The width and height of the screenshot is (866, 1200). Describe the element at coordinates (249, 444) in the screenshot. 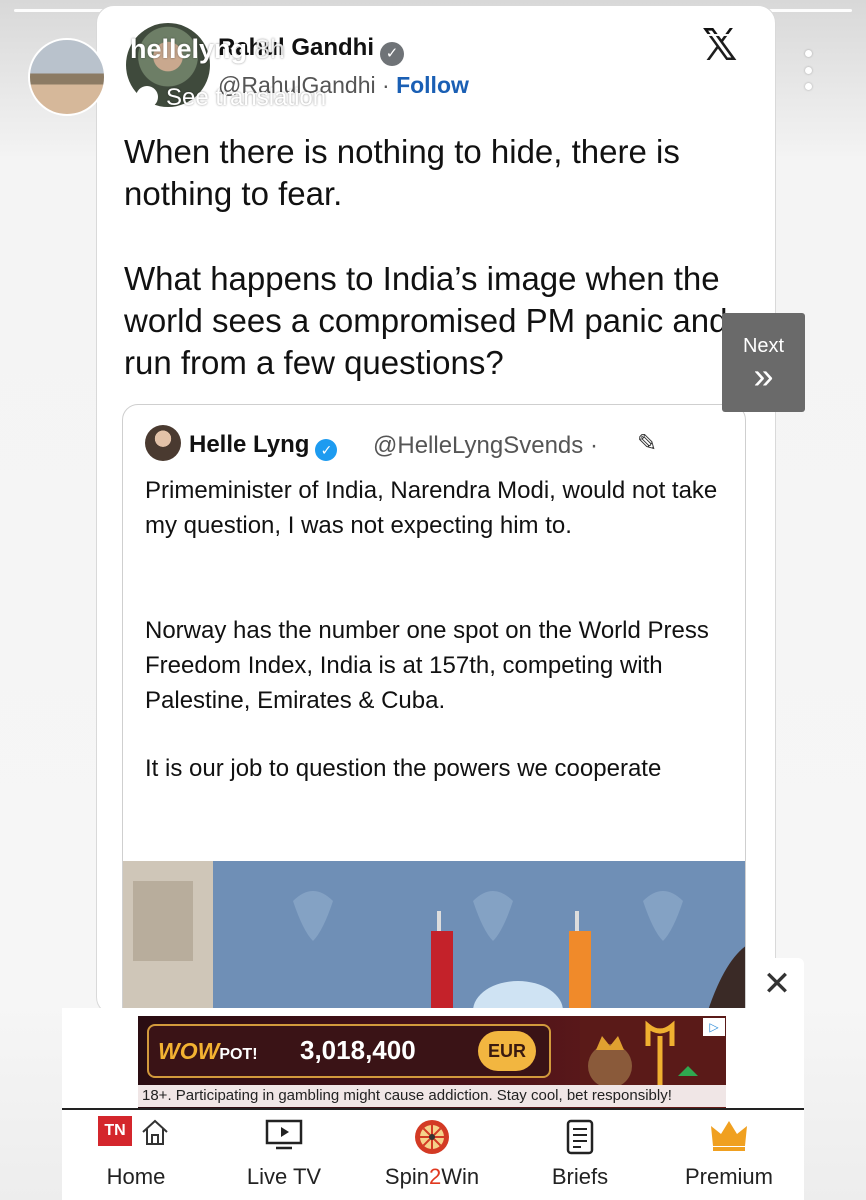

I see `quoted-author-name-text: Helle Lyng` at that location.